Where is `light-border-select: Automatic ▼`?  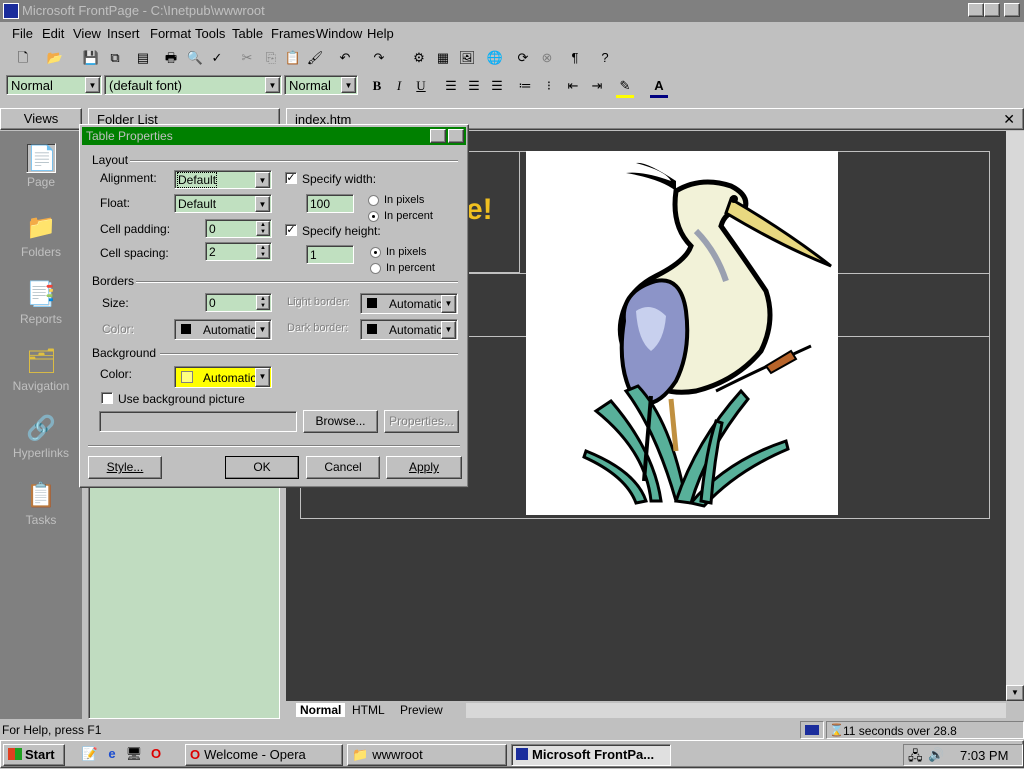 light-border-select: Automatic ▼ is located at coordinates (409, 303).